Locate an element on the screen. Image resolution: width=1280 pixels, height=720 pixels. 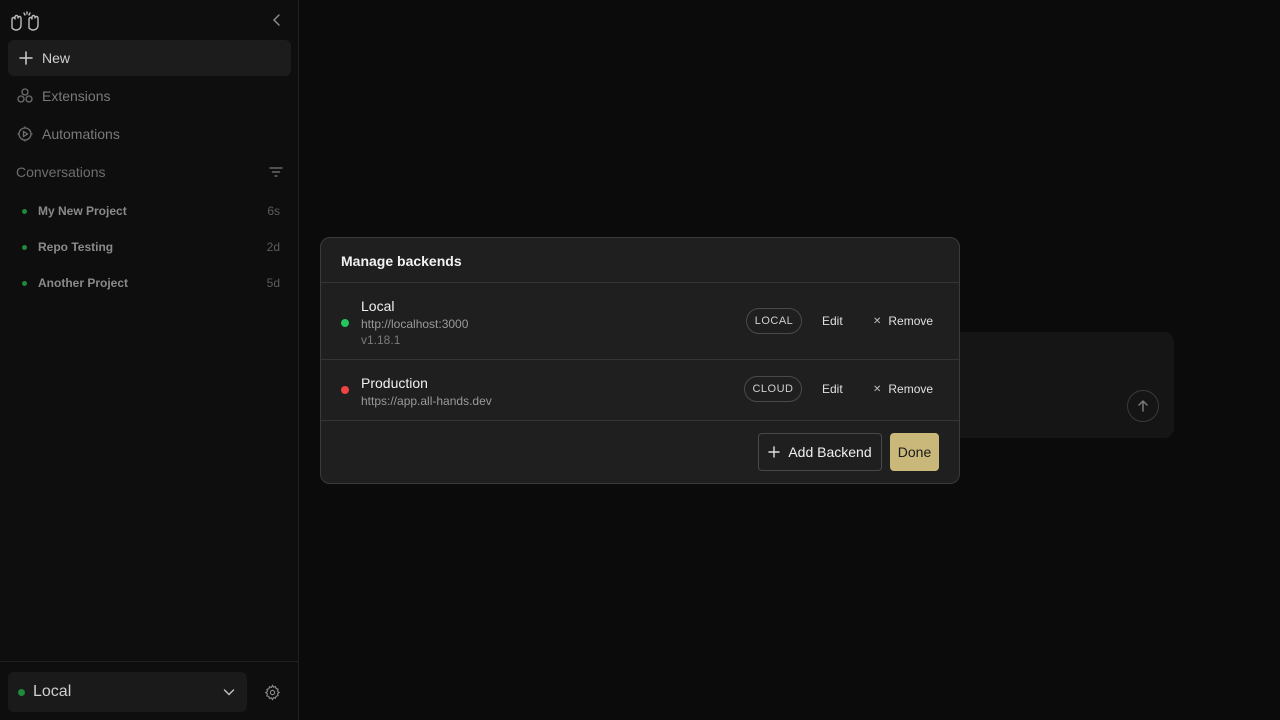
conversation-age: 5d is located at coordinates (273, 283).